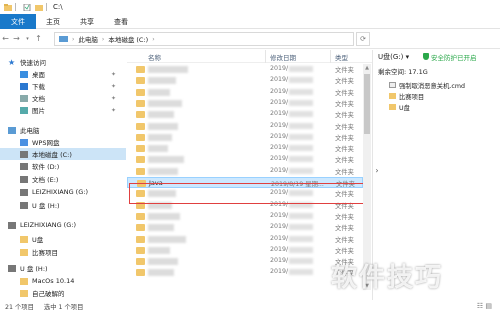 This screenshot has width=500, height=313. Describe the element at coordinates (63, 110) in the screenshot. I see `sidebar-item: 图片 ✦` at that location.